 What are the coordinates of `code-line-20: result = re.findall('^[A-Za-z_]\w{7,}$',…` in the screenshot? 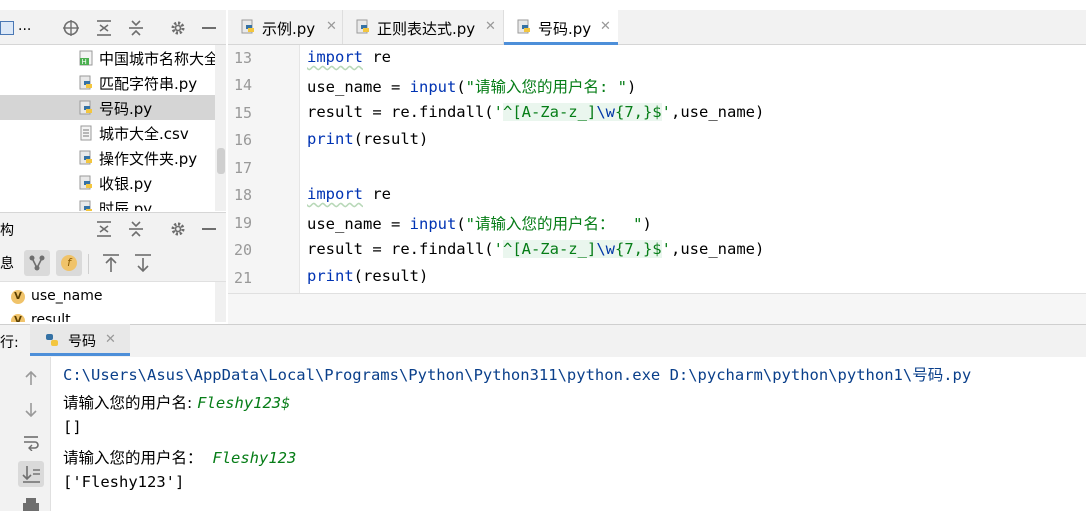 It's located at (536, 249).